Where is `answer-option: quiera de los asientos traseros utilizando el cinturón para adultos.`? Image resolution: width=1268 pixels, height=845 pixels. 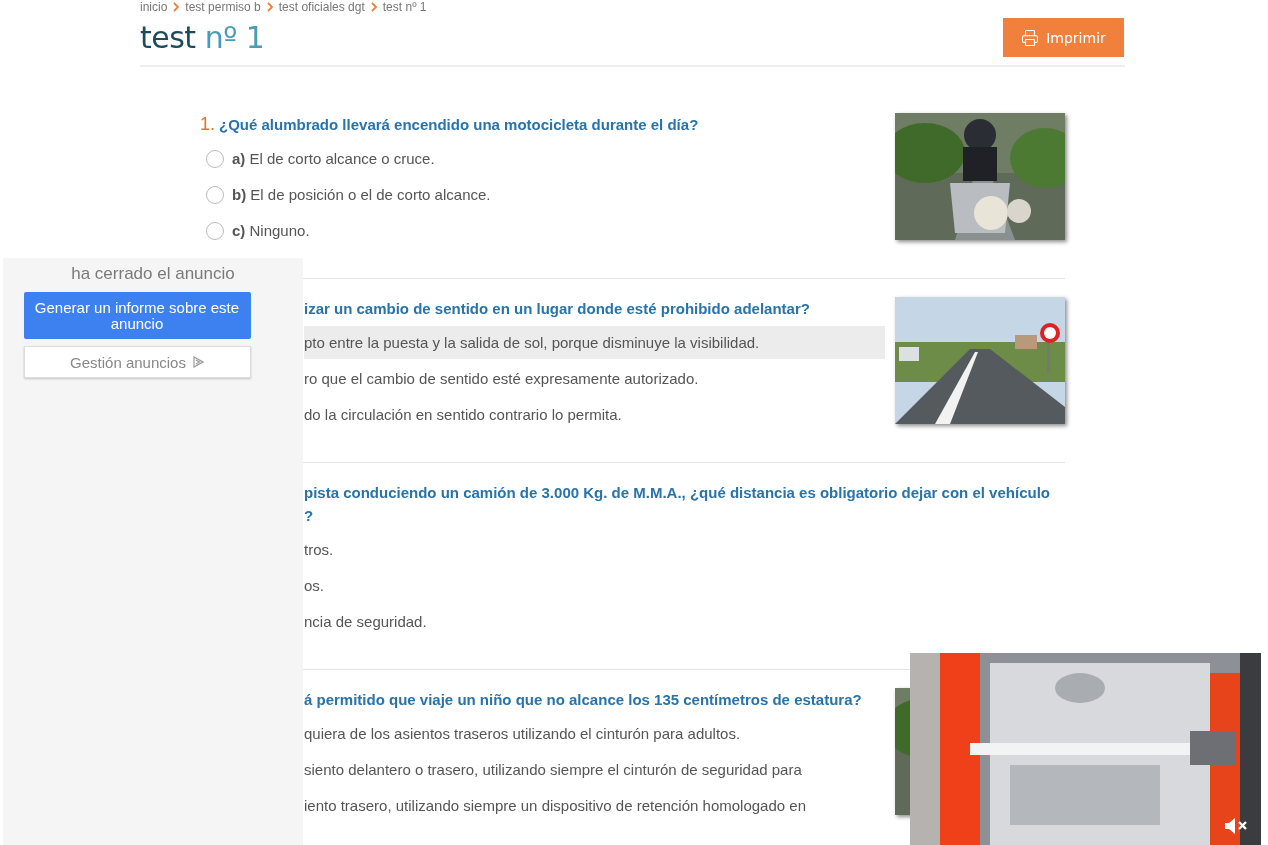 answer-option: quiera de los asientos traseros utilizando el cinturón para adultos. is located at coordinates (522, 733).